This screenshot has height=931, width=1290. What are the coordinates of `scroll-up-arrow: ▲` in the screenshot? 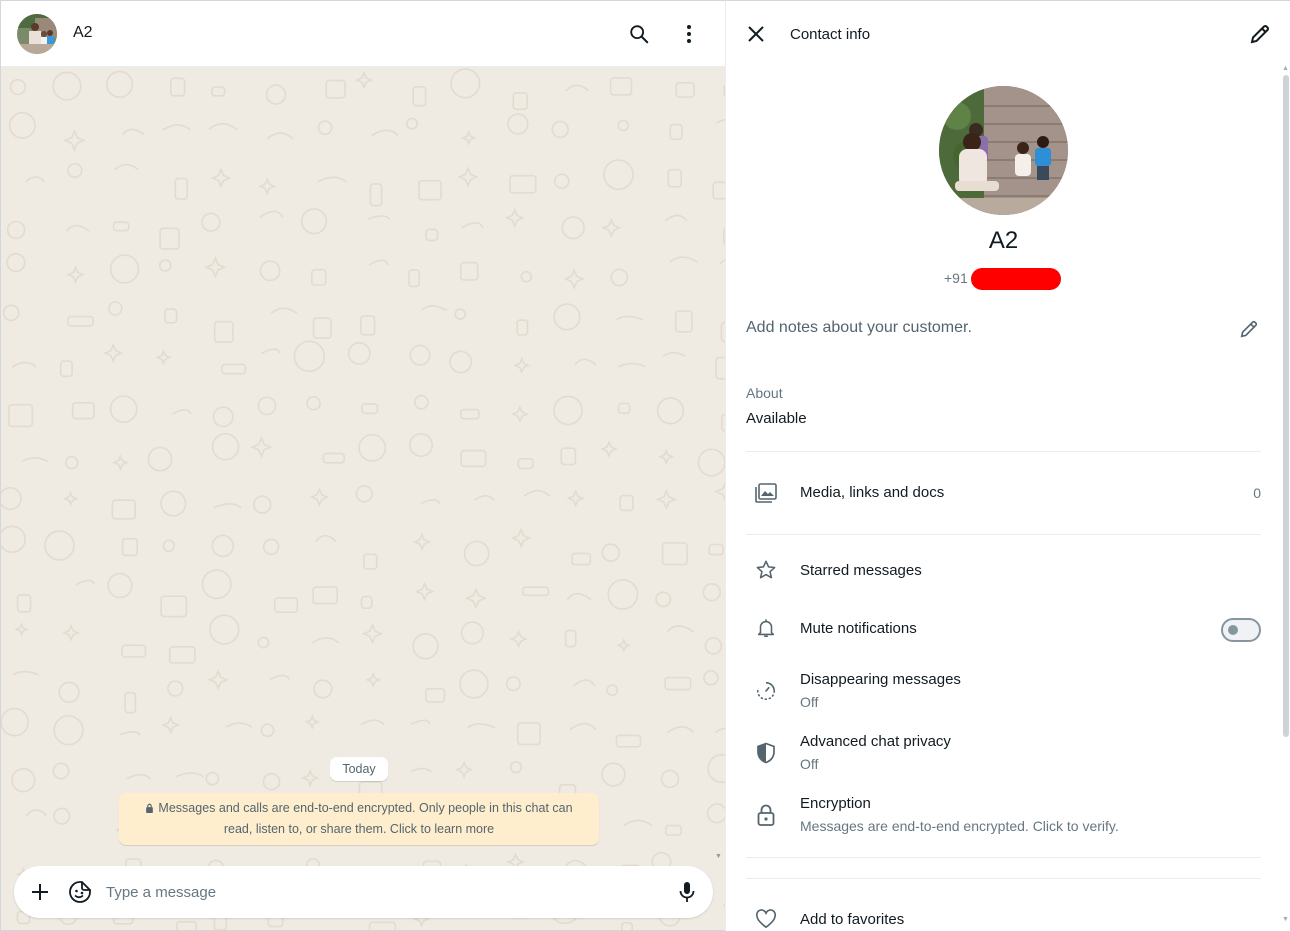 It's located at (1285, 68).